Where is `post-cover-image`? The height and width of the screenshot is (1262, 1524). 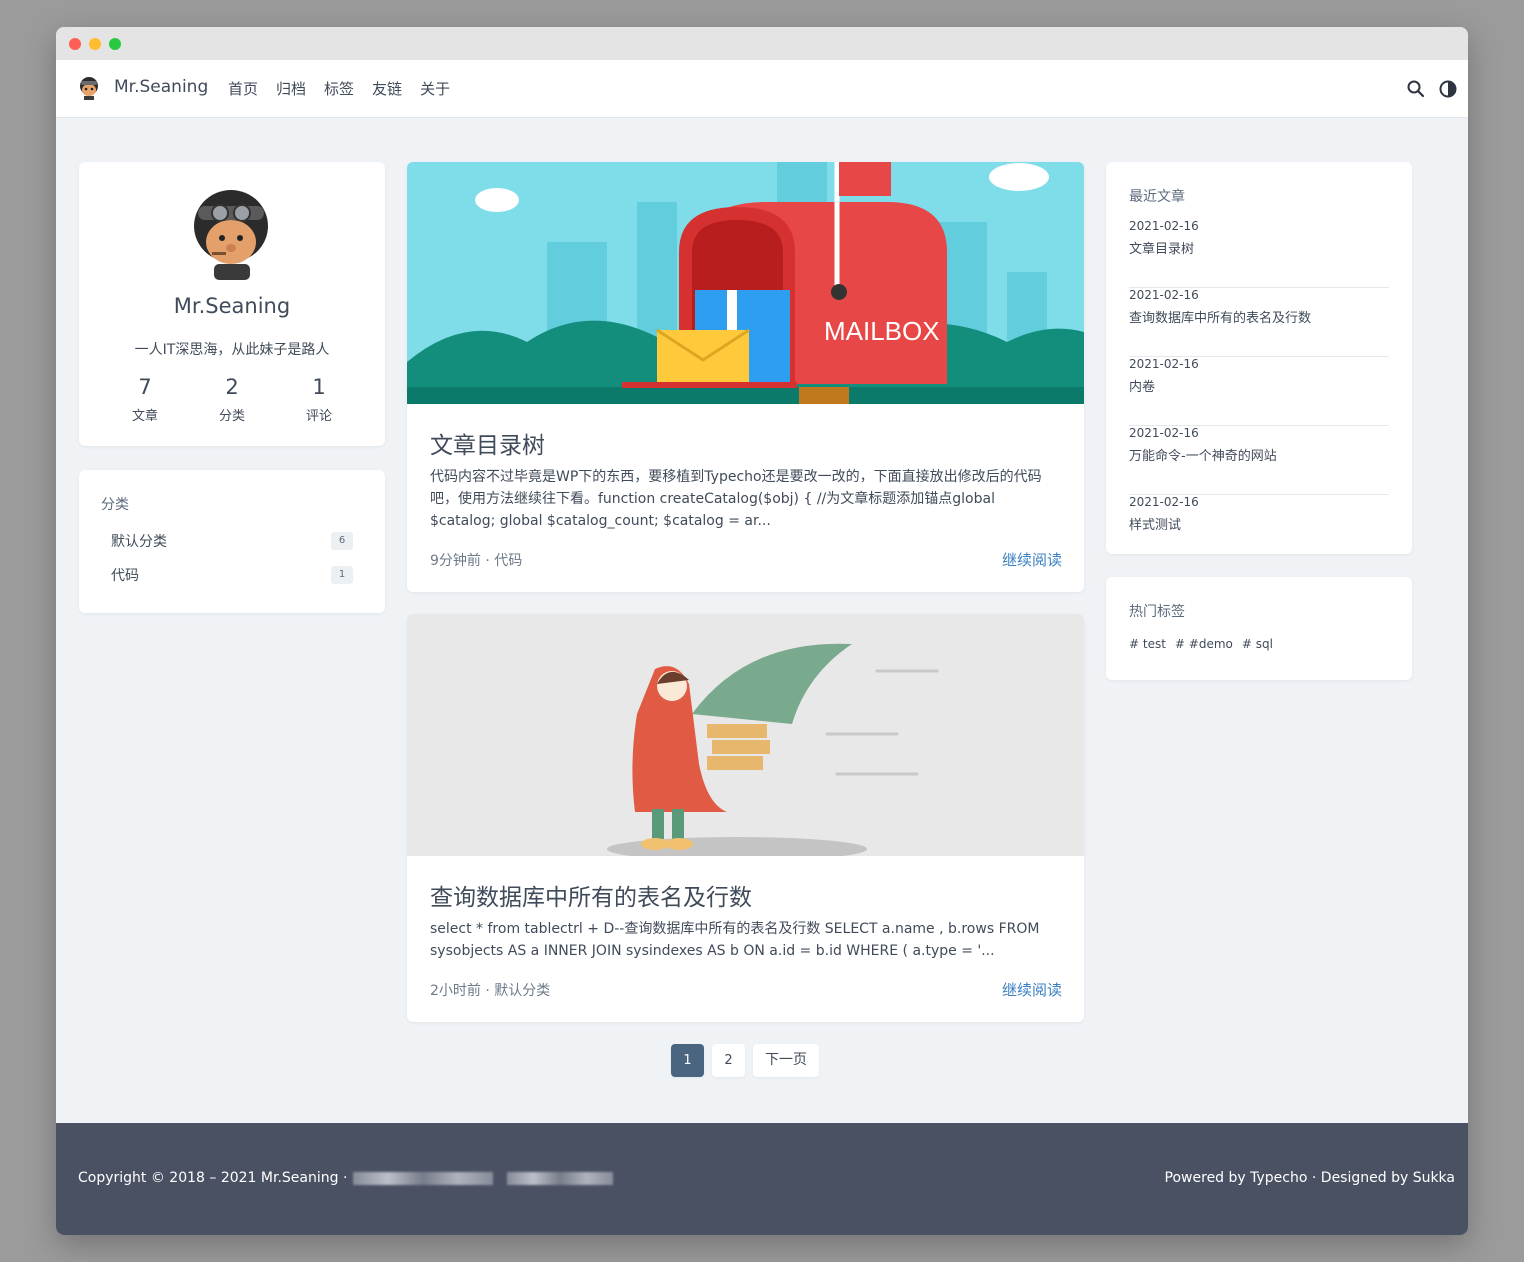
post-cover-image is located at coordinates (745, 735).